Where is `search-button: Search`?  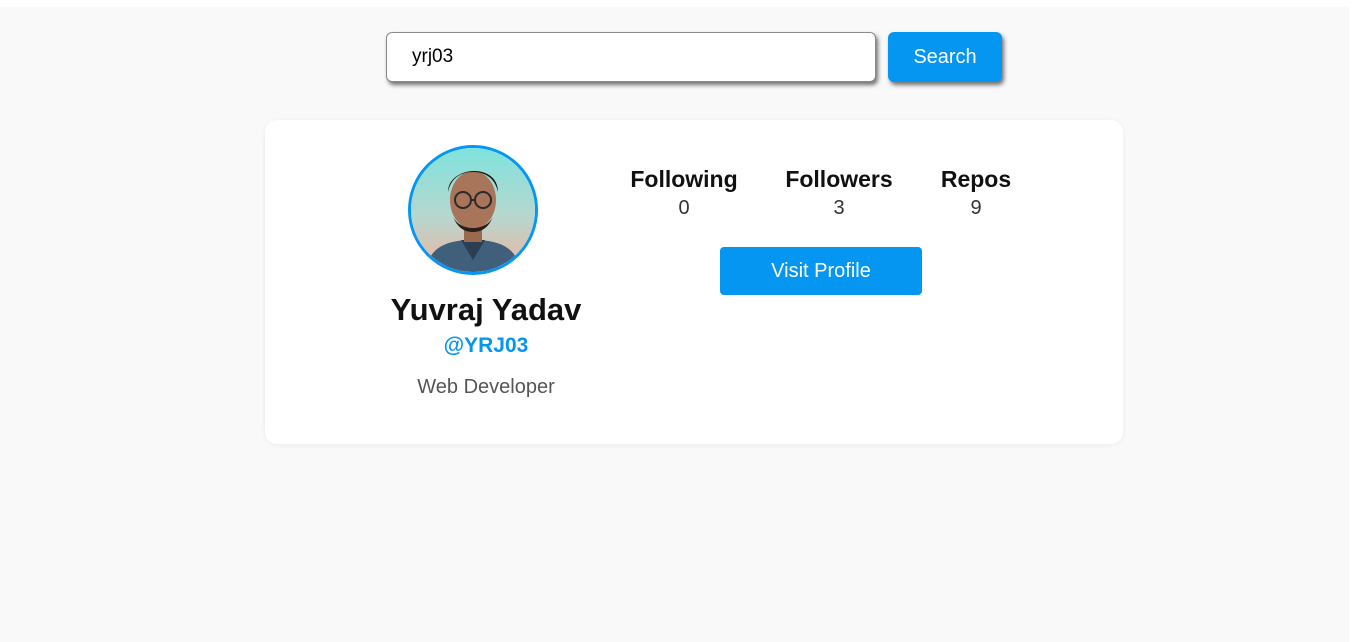
search-button: Search is located at coordinates (945, 57).